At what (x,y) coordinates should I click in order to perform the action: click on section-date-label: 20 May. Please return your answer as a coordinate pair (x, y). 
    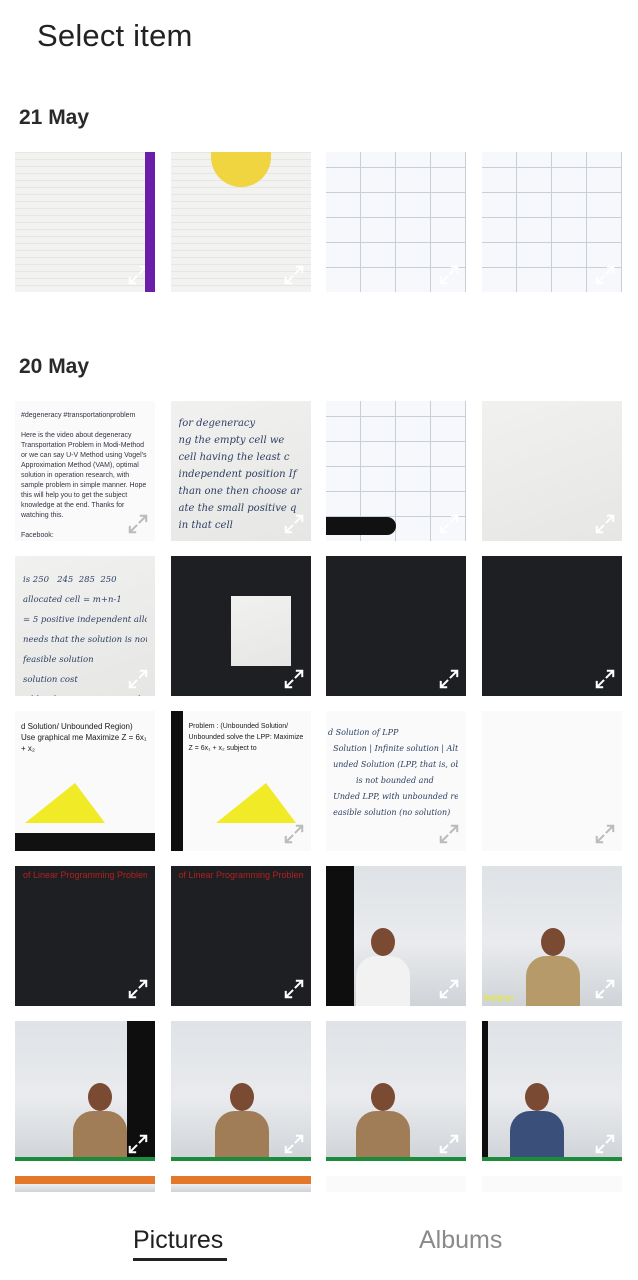
    Looking at the image, I should click on (54, 366).